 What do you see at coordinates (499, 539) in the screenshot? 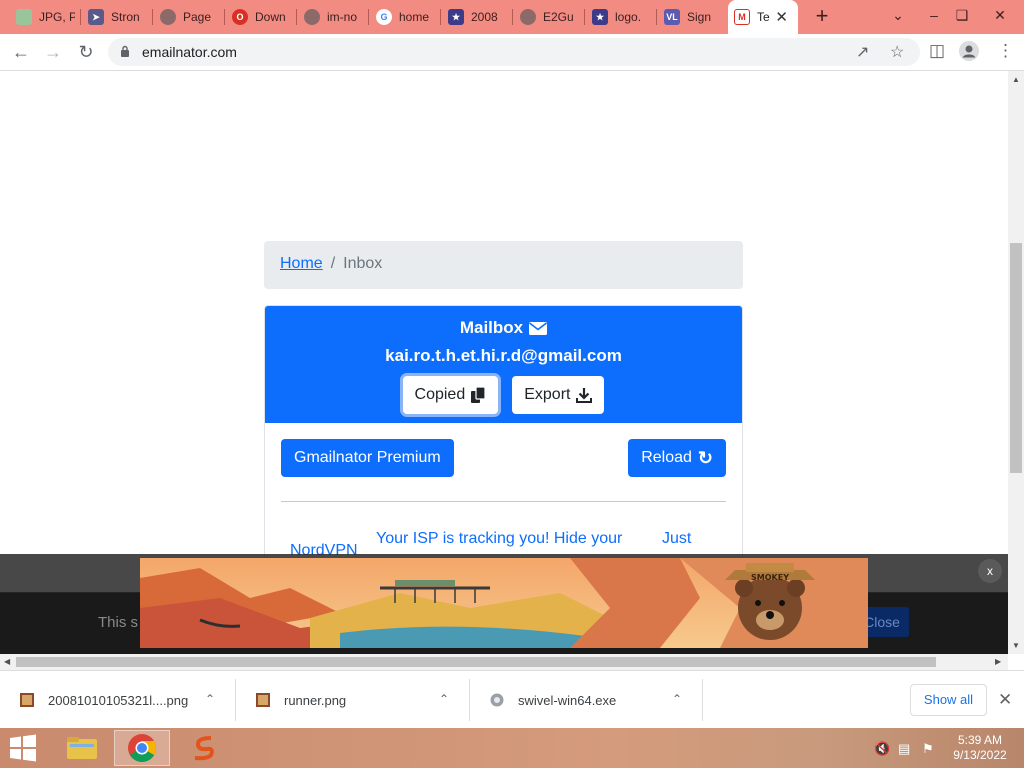
I see `message-subject: Your ISP is tracking you! Hide your` at bounding box center [499, 539].